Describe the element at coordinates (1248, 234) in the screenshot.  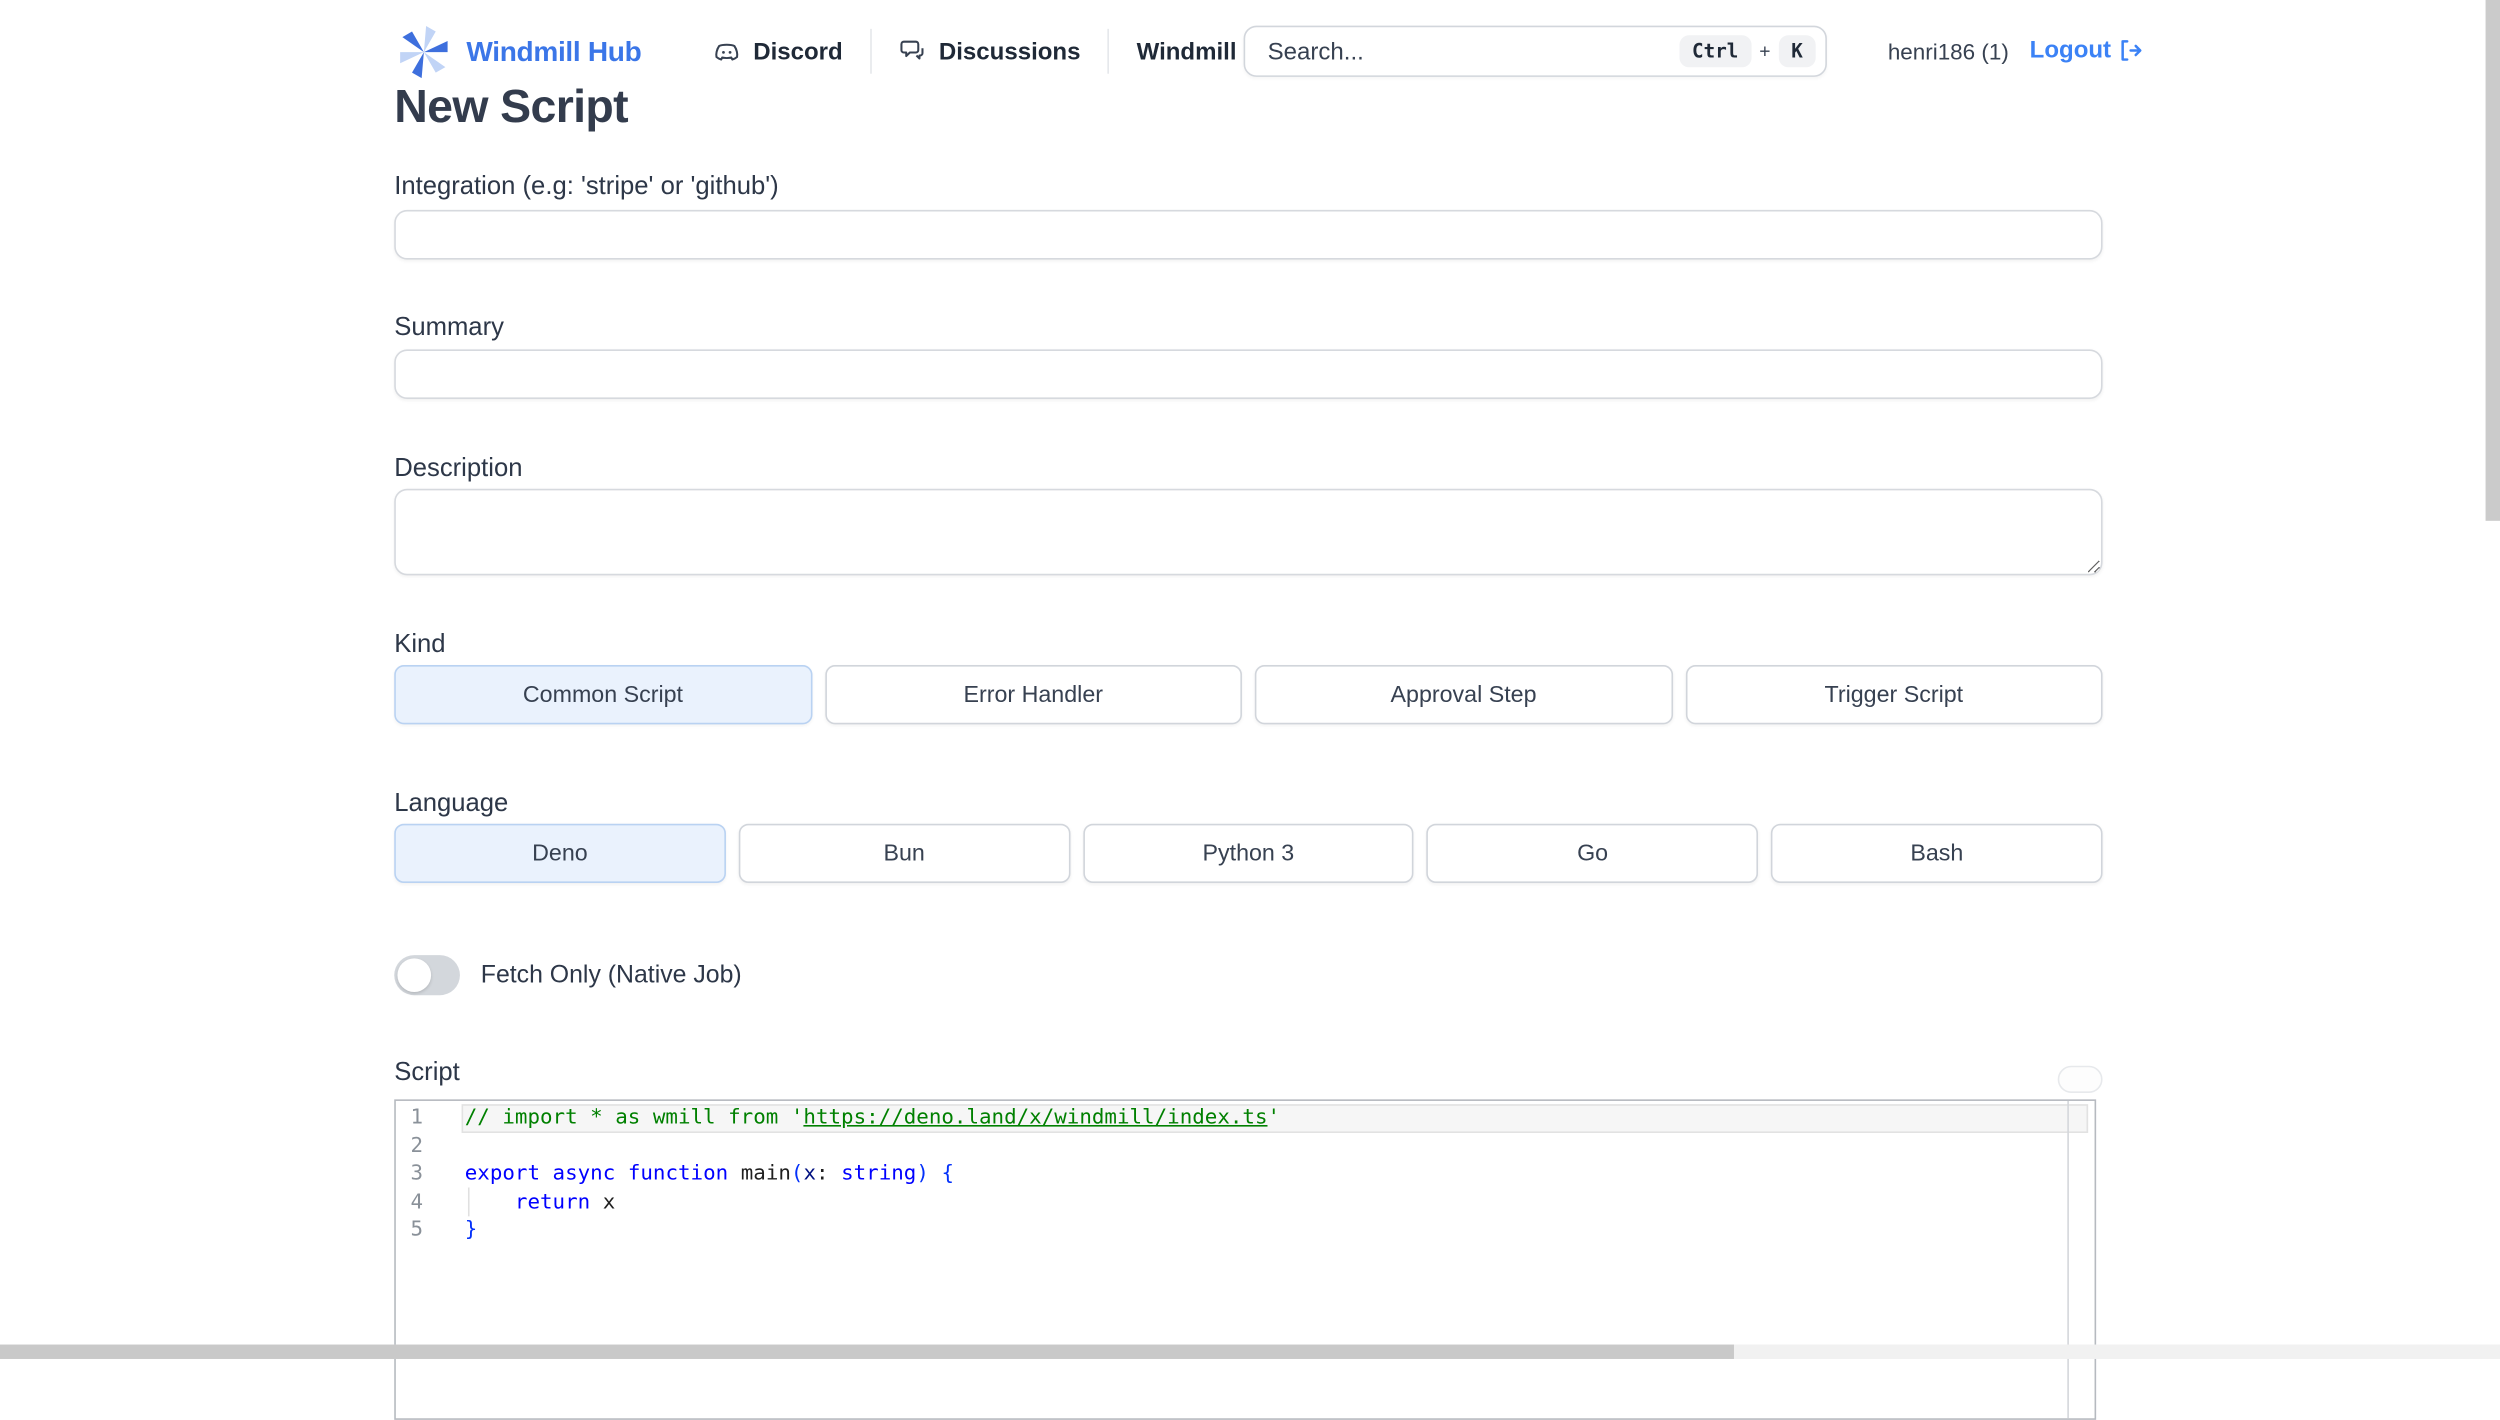
I see `integration-input` at that location.